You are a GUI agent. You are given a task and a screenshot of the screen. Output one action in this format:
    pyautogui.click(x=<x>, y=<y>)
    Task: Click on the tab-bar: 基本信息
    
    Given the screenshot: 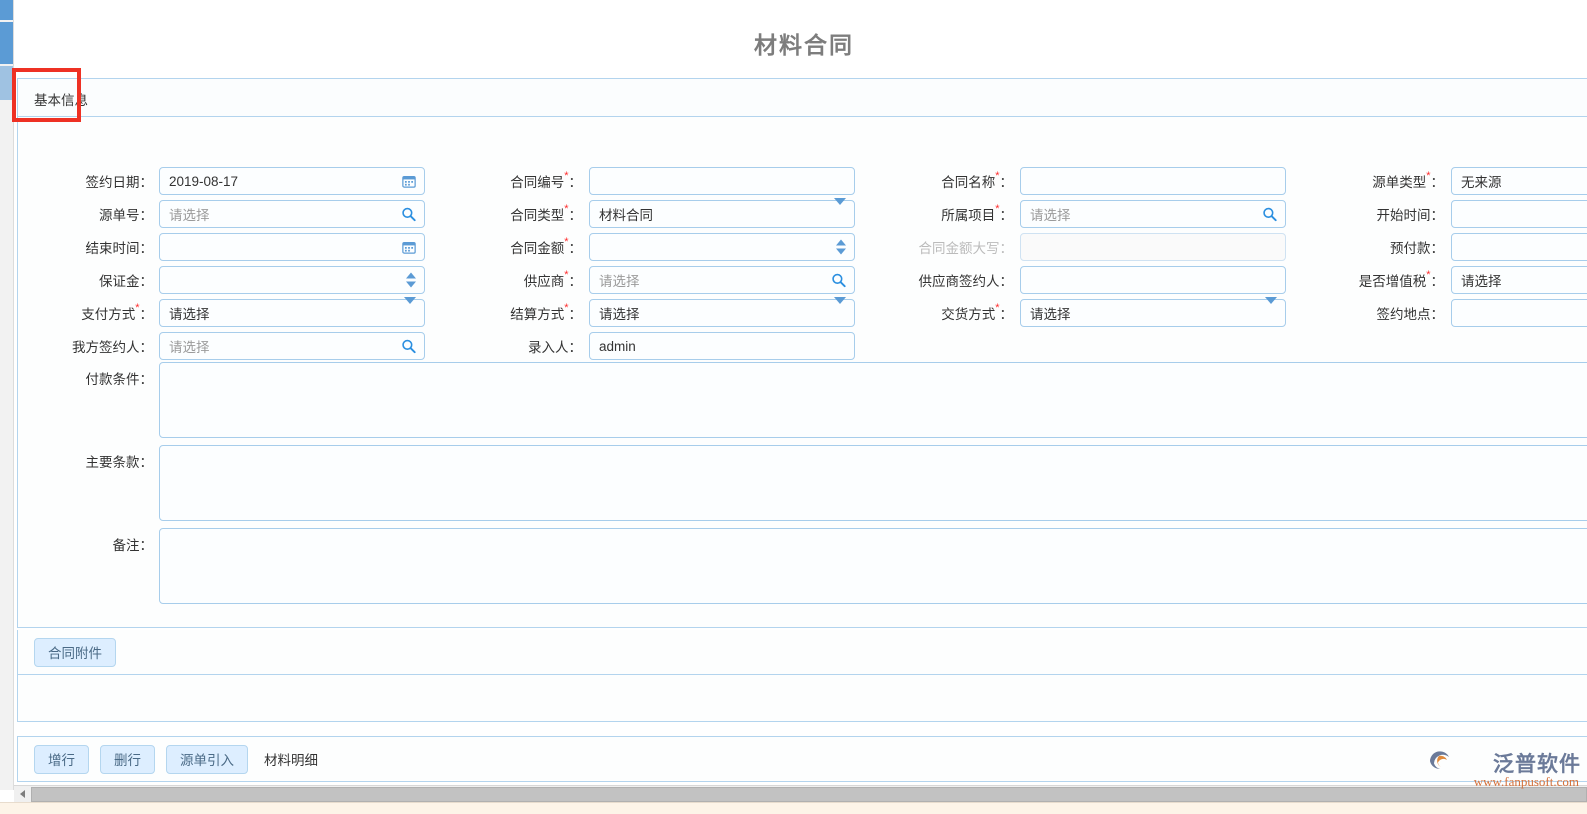 What is the action you would take?
    pyautogui.click(x=802, y=98)
    